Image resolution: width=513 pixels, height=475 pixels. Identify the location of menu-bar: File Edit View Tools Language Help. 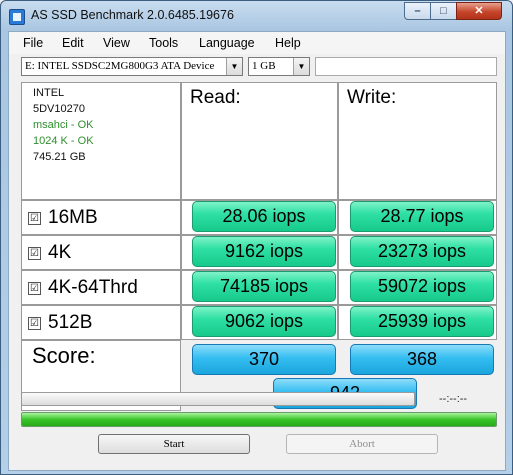
(257, 43).